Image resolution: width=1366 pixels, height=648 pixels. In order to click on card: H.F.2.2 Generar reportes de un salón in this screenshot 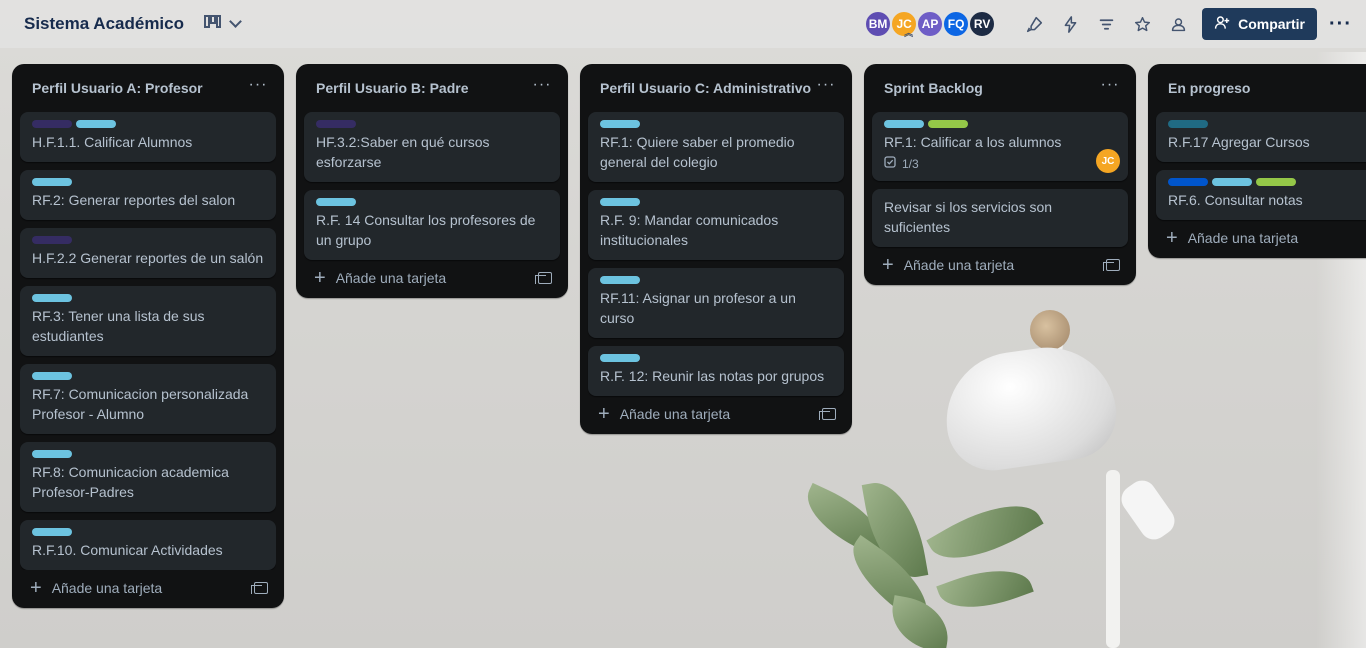, I will do `click(148, 253)`.